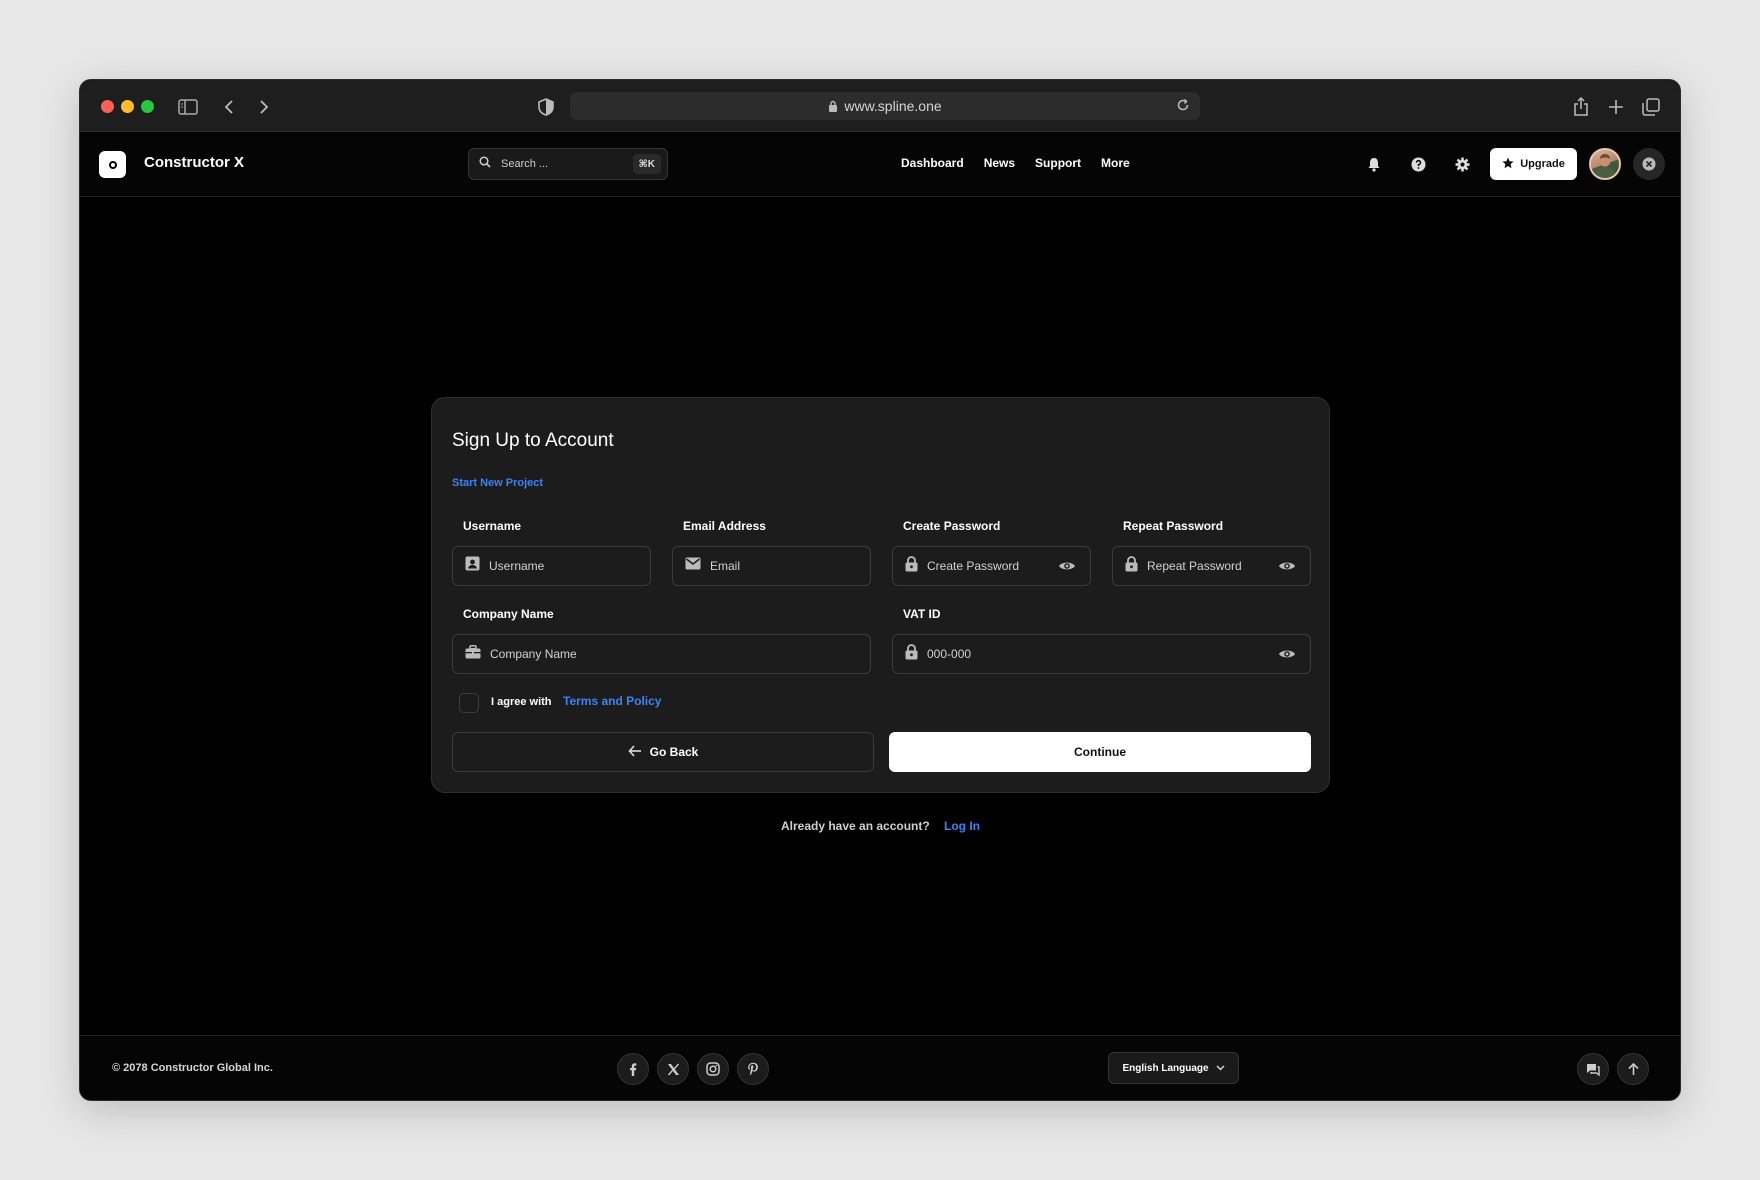  What do you see at coordinates (1581, 107) in the screenshot?
I see `share-icon` at bounding box center [1581, 107].